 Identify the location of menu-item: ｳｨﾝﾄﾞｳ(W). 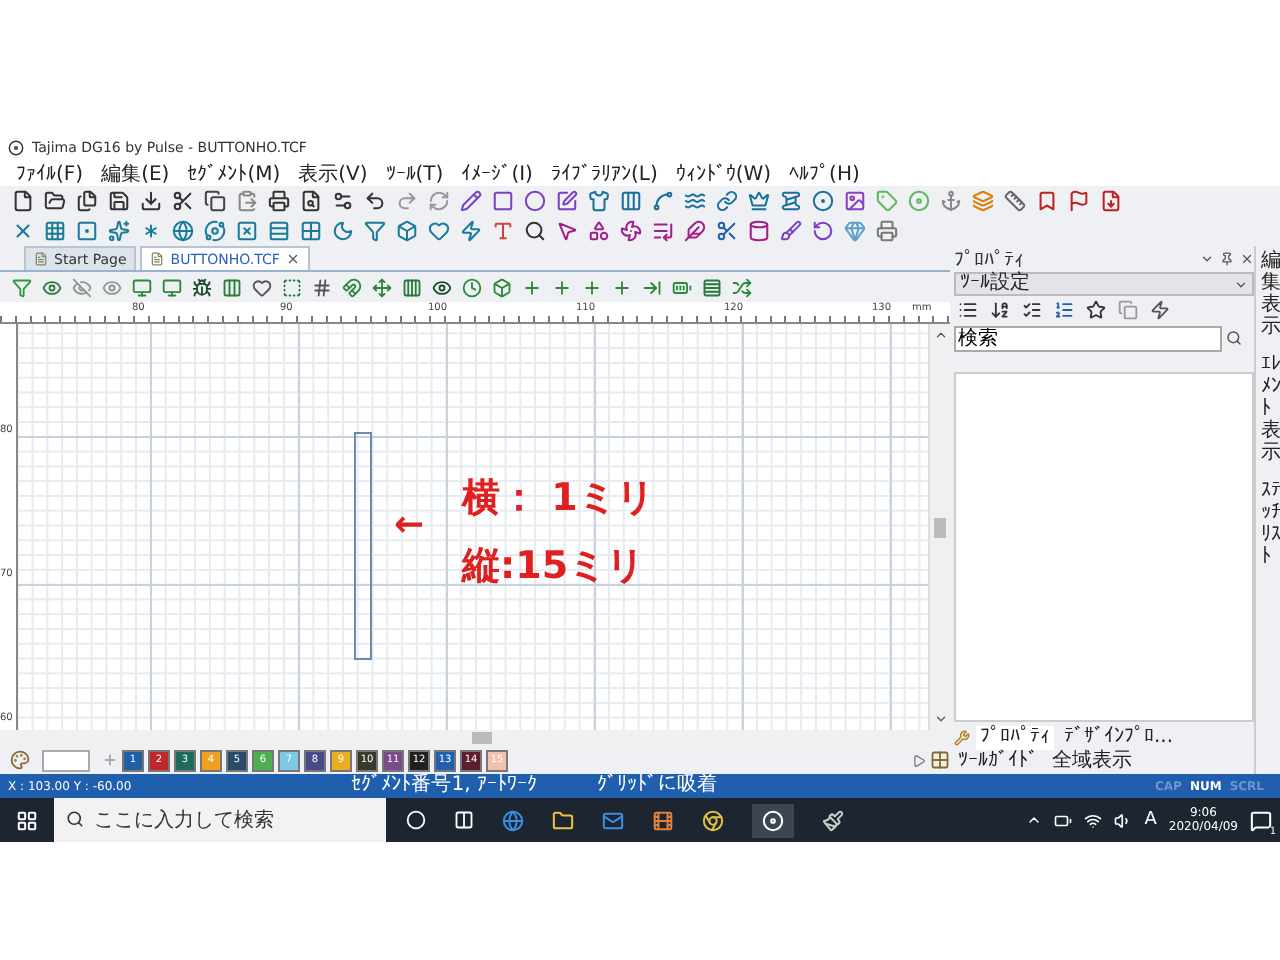
(723, 173).